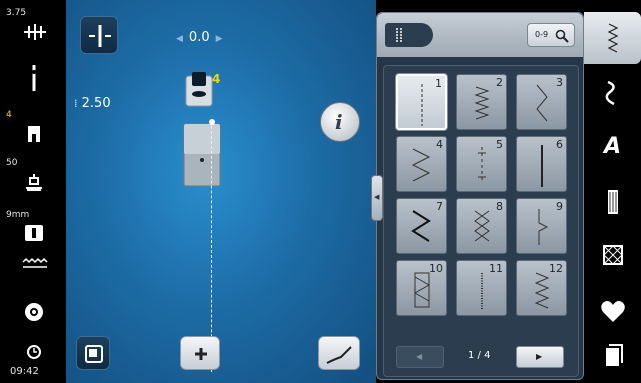 The image size is (641, 383). Describe the element at coordinates (93, 353) in the screenshot. I see `stitch-view-button` at that location.